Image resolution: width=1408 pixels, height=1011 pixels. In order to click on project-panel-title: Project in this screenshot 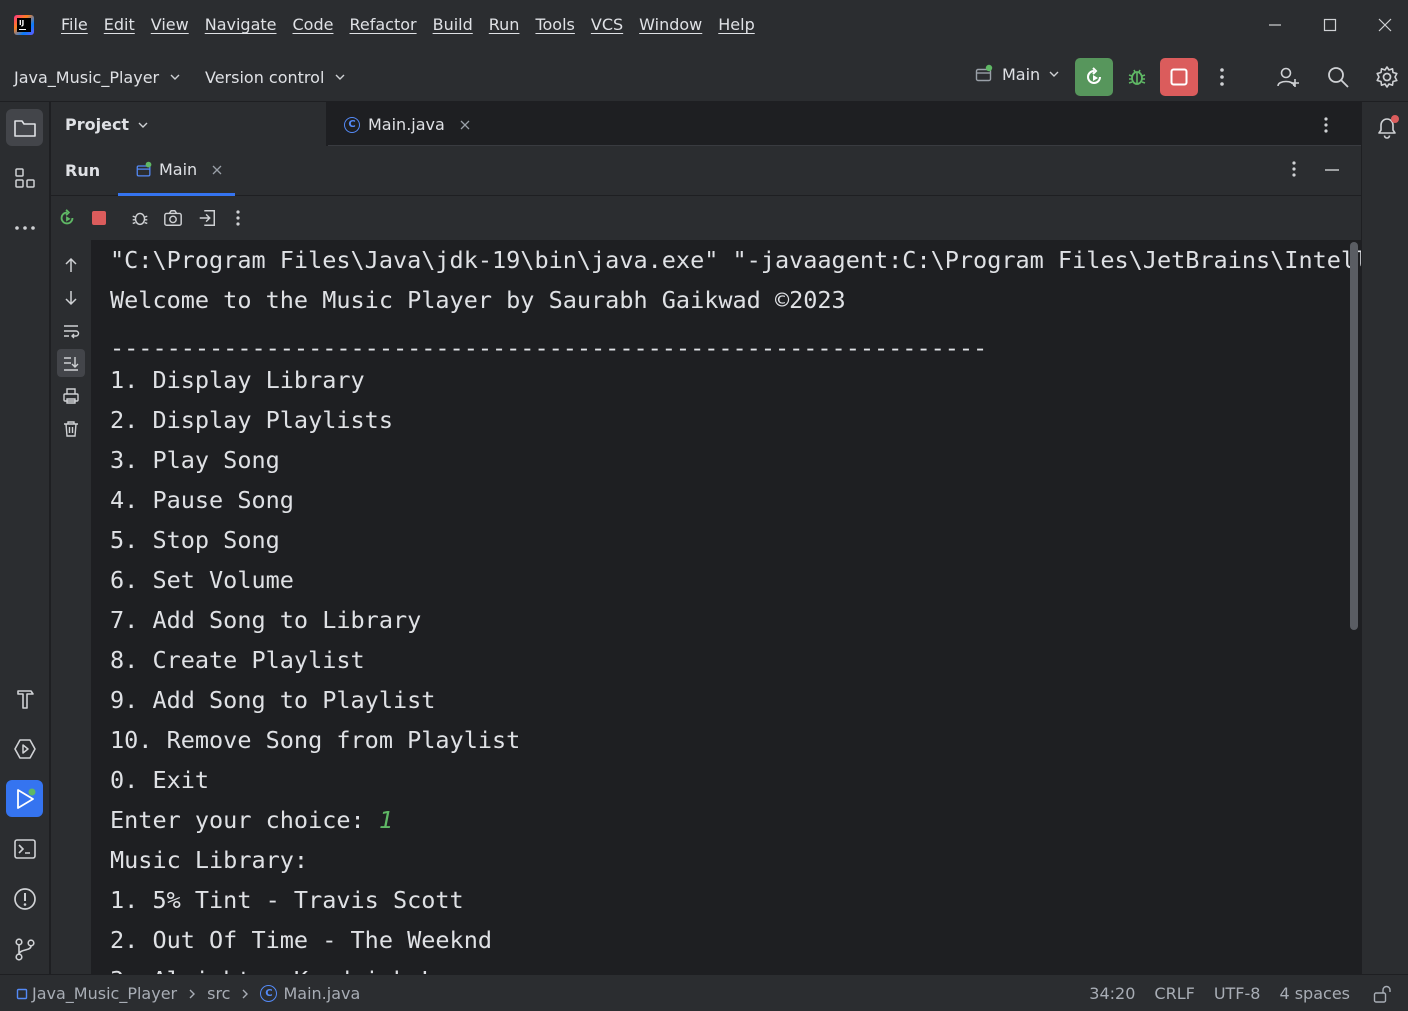, I will do `click(97, 124)`.